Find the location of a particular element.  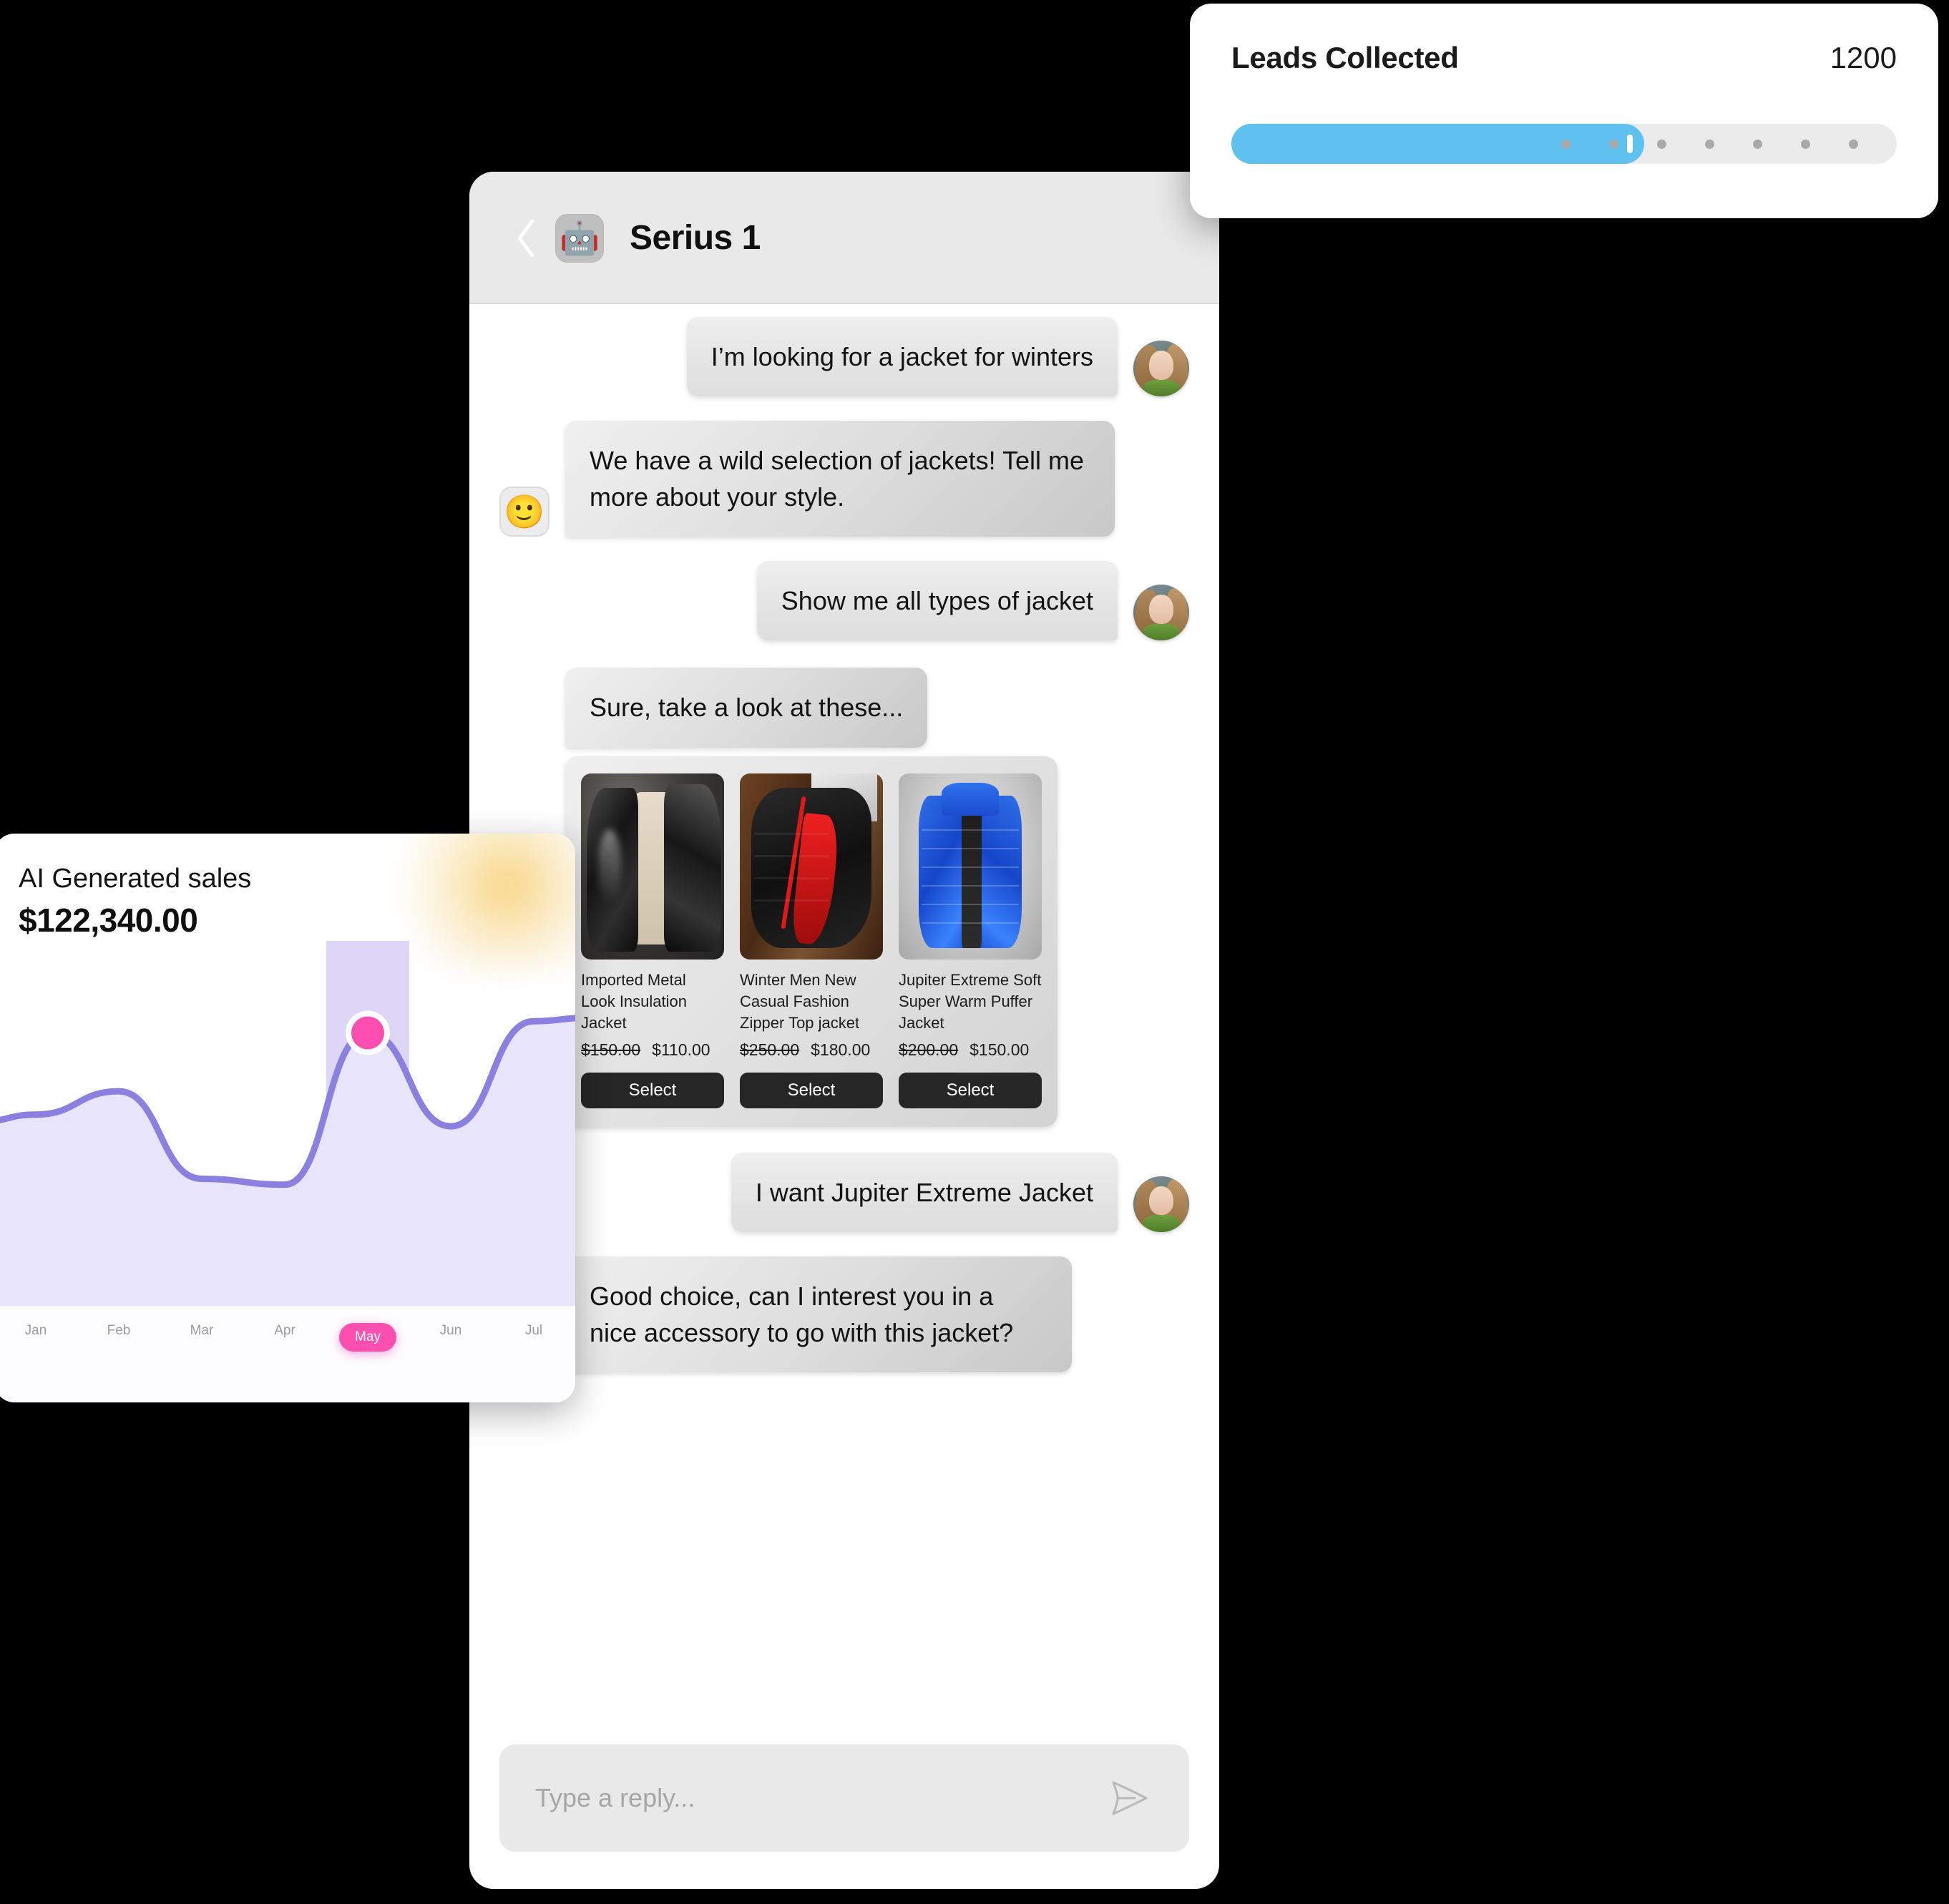

message-row: I want Jupiter Extreme Jacket is located at coordinates (844, 1192).